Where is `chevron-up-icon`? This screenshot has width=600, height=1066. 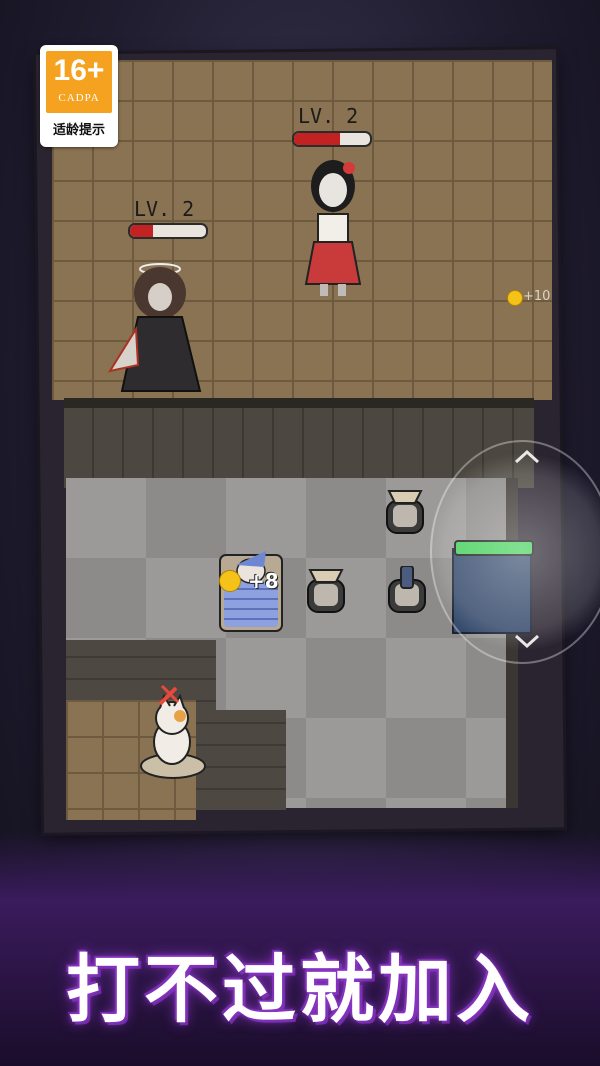
chevron-up-icon is located at coordinates (527, 456).